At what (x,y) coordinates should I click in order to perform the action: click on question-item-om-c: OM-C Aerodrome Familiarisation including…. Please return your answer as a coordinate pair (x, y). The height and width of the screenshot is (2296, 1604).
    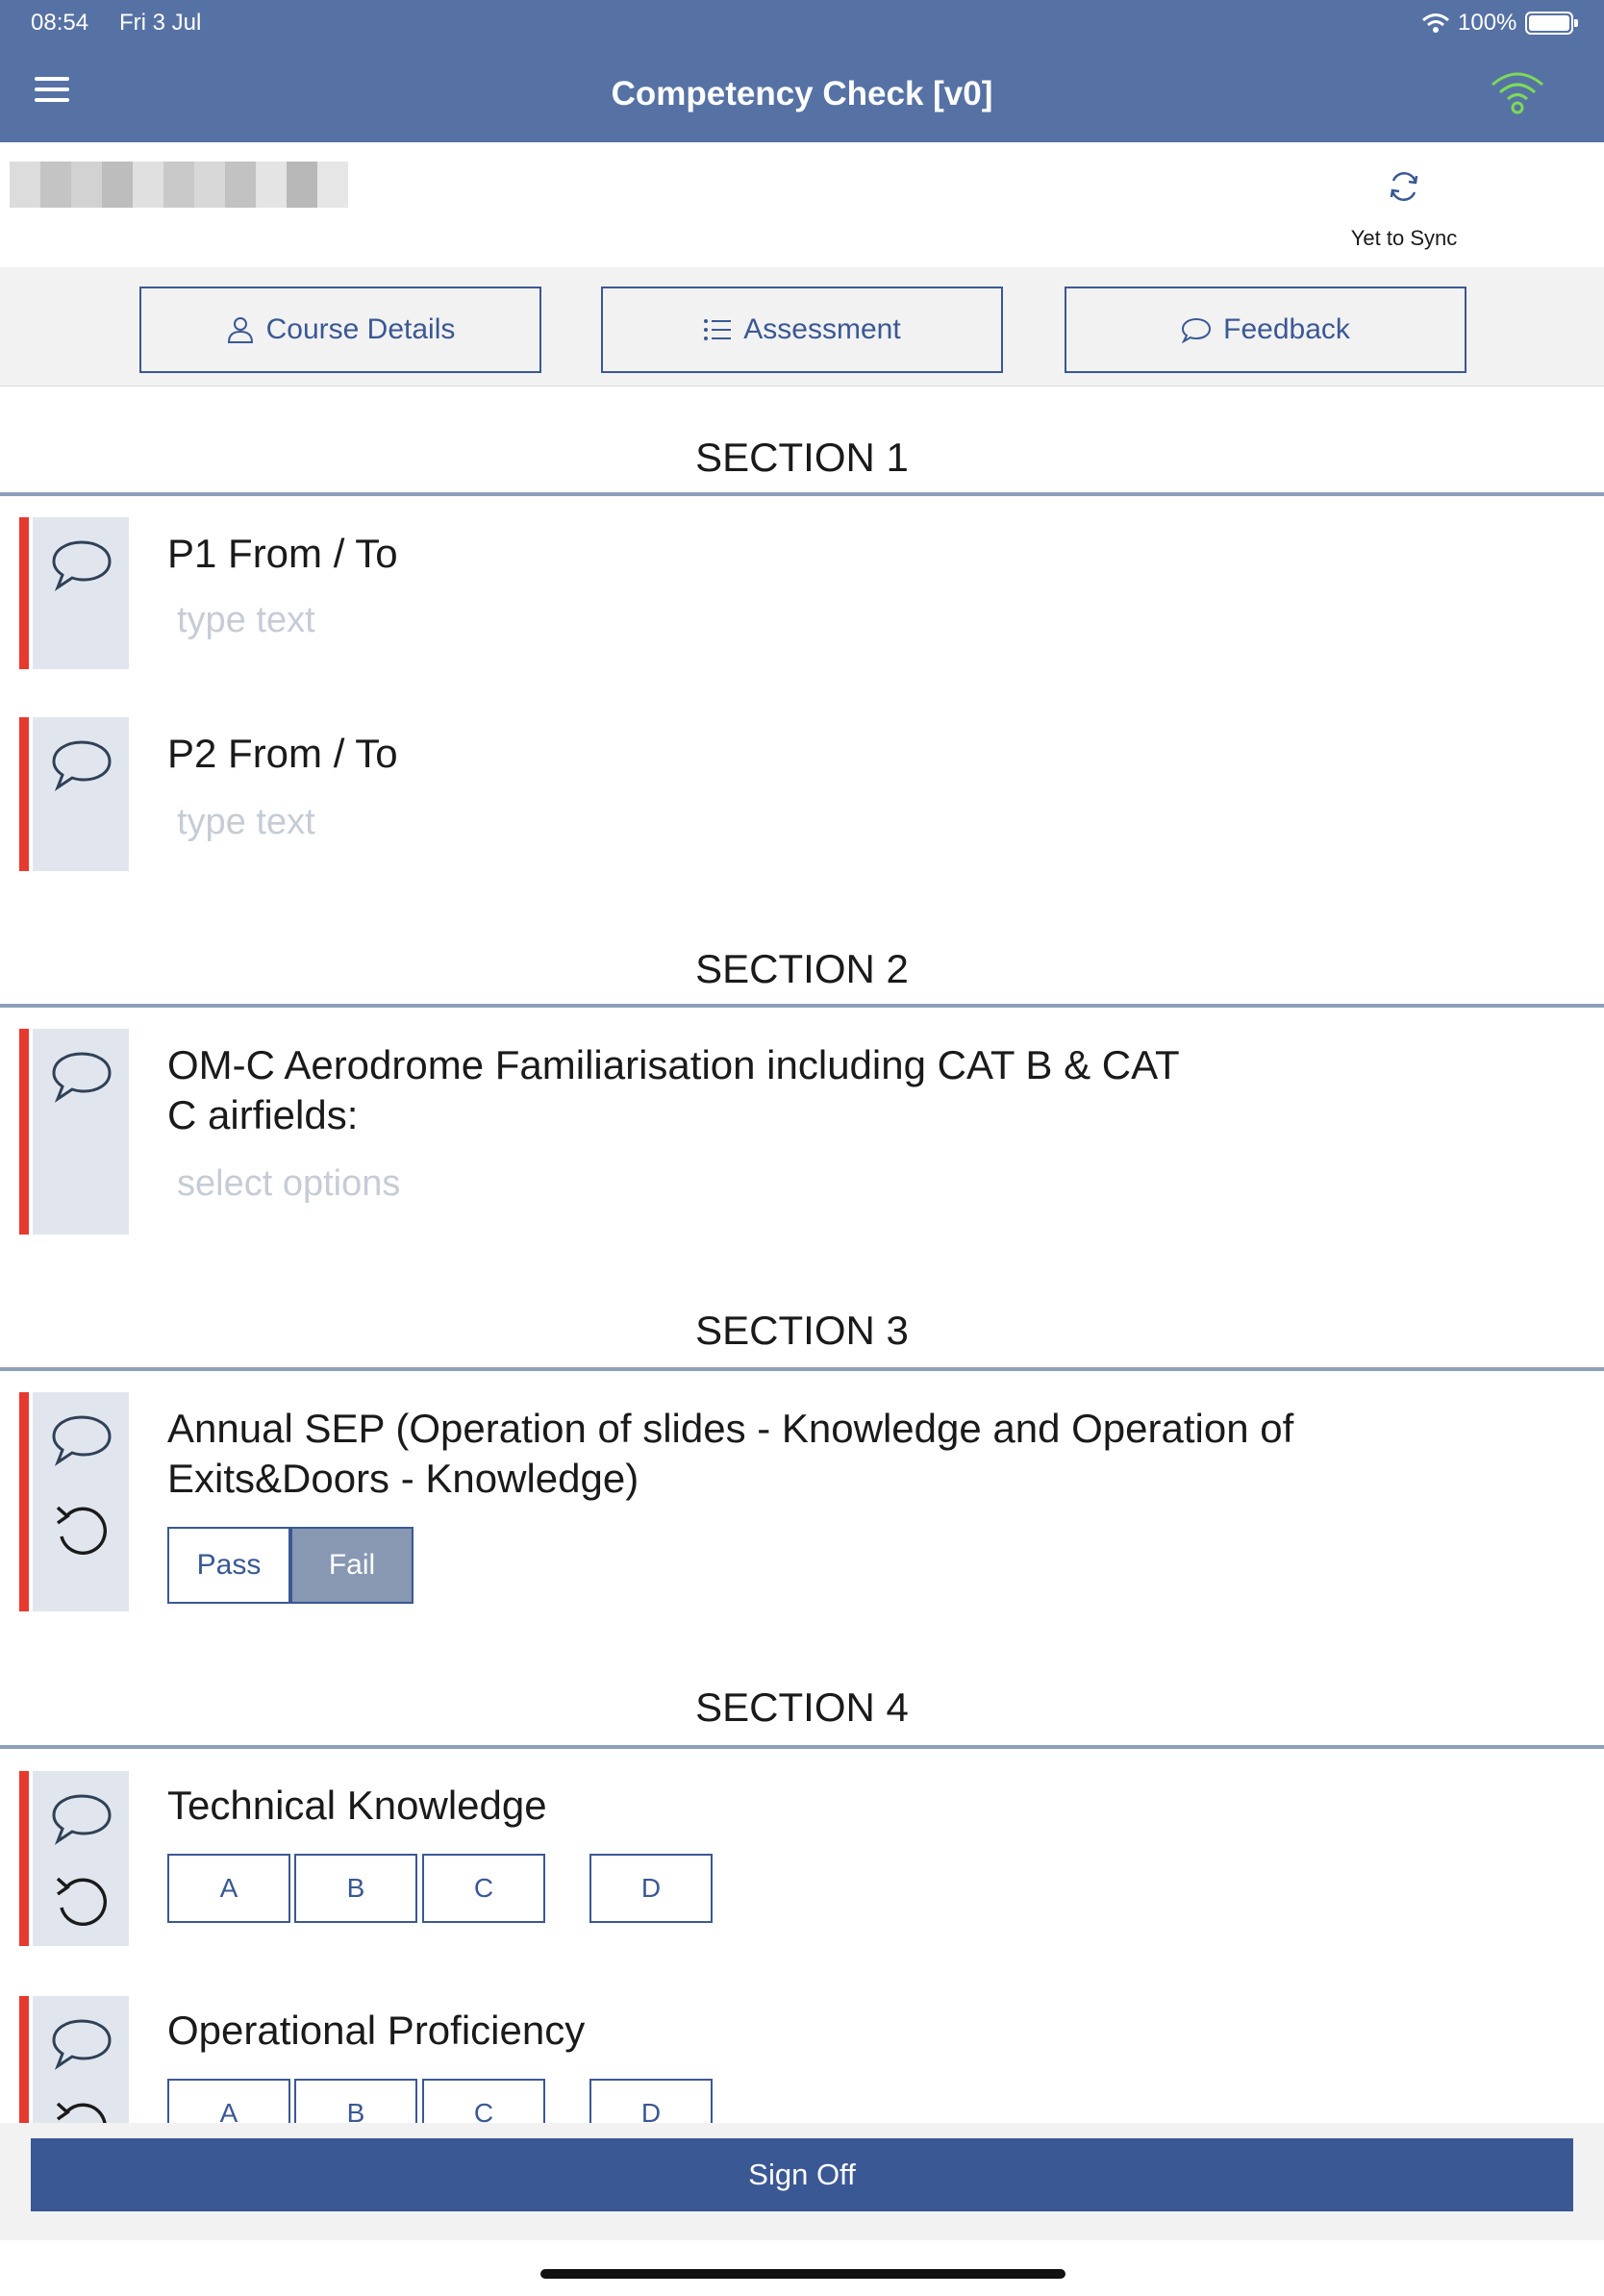
    Looking at the image, I should click on (803, 1132).